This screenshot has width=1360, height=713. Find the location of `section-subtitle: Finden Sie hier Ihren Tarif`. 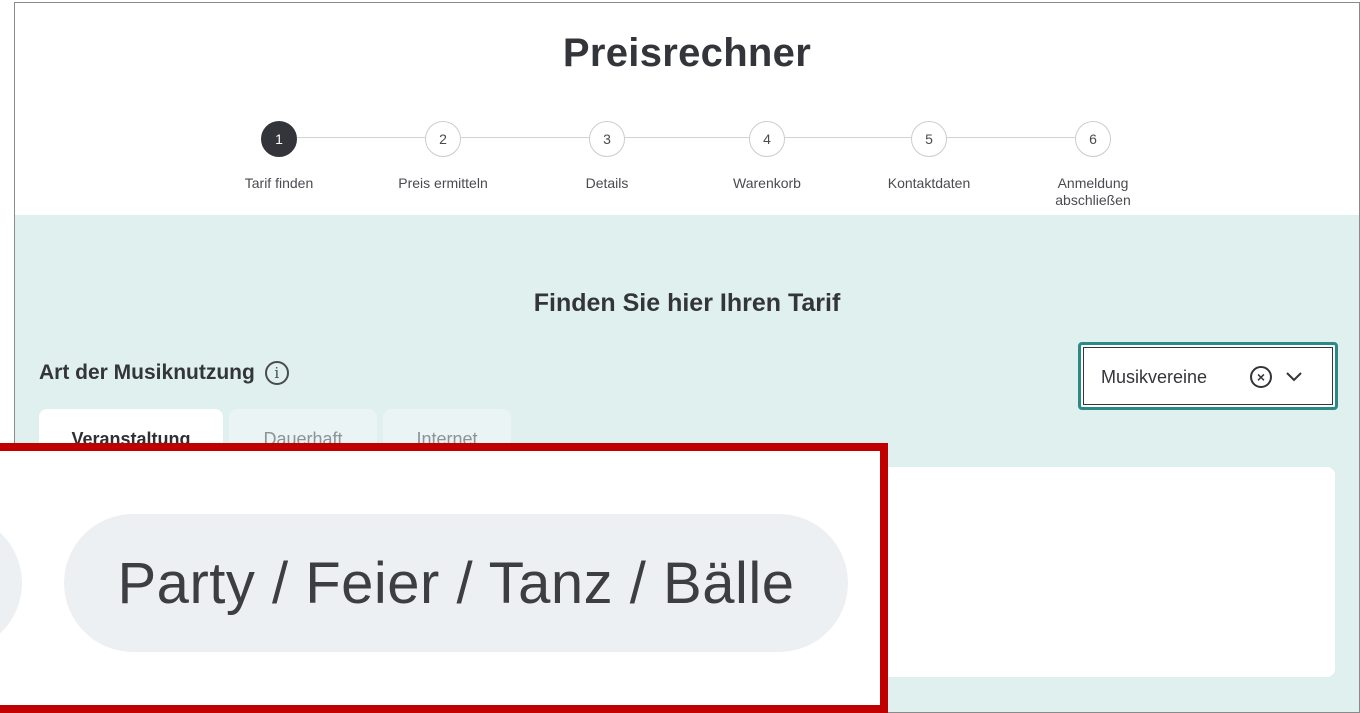

section-subtitle: Finden Sie hier Ihren Tarif is located at coordinates (687, 303).